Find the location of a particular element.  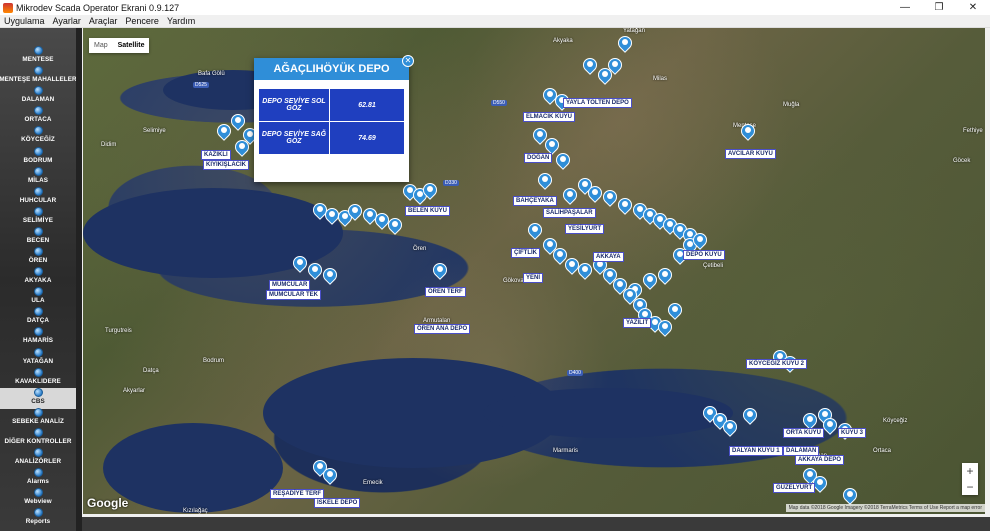

station-label: AVCILAR KUYU is located at coordinates (750, 154).